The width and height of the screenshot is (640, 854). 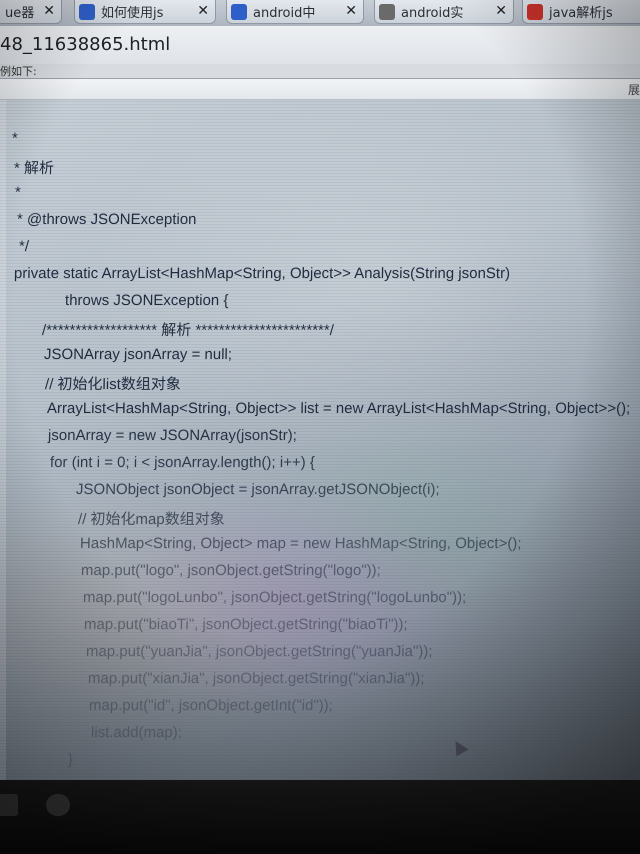 I want to click on expand-link: 展, so click(x=634, y=89).